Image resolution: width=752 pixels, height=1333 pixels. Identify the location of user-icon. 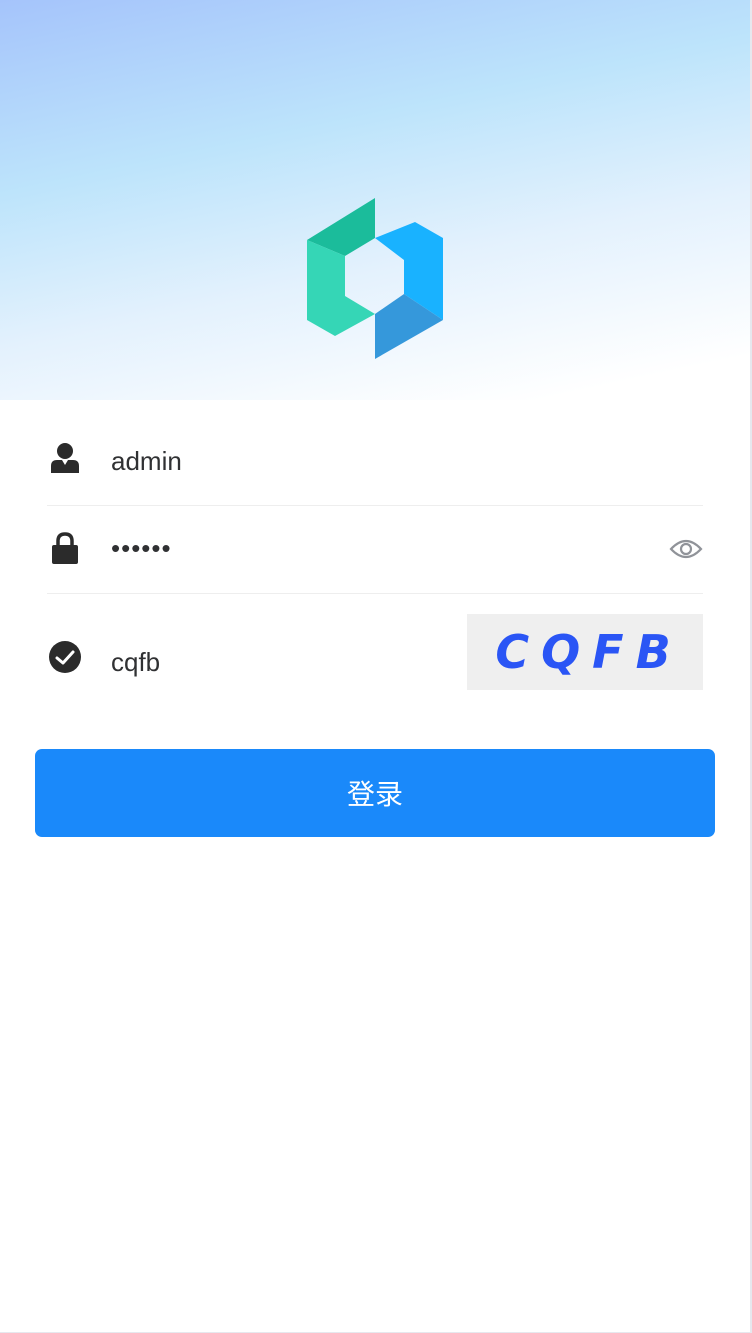
(65, 458).